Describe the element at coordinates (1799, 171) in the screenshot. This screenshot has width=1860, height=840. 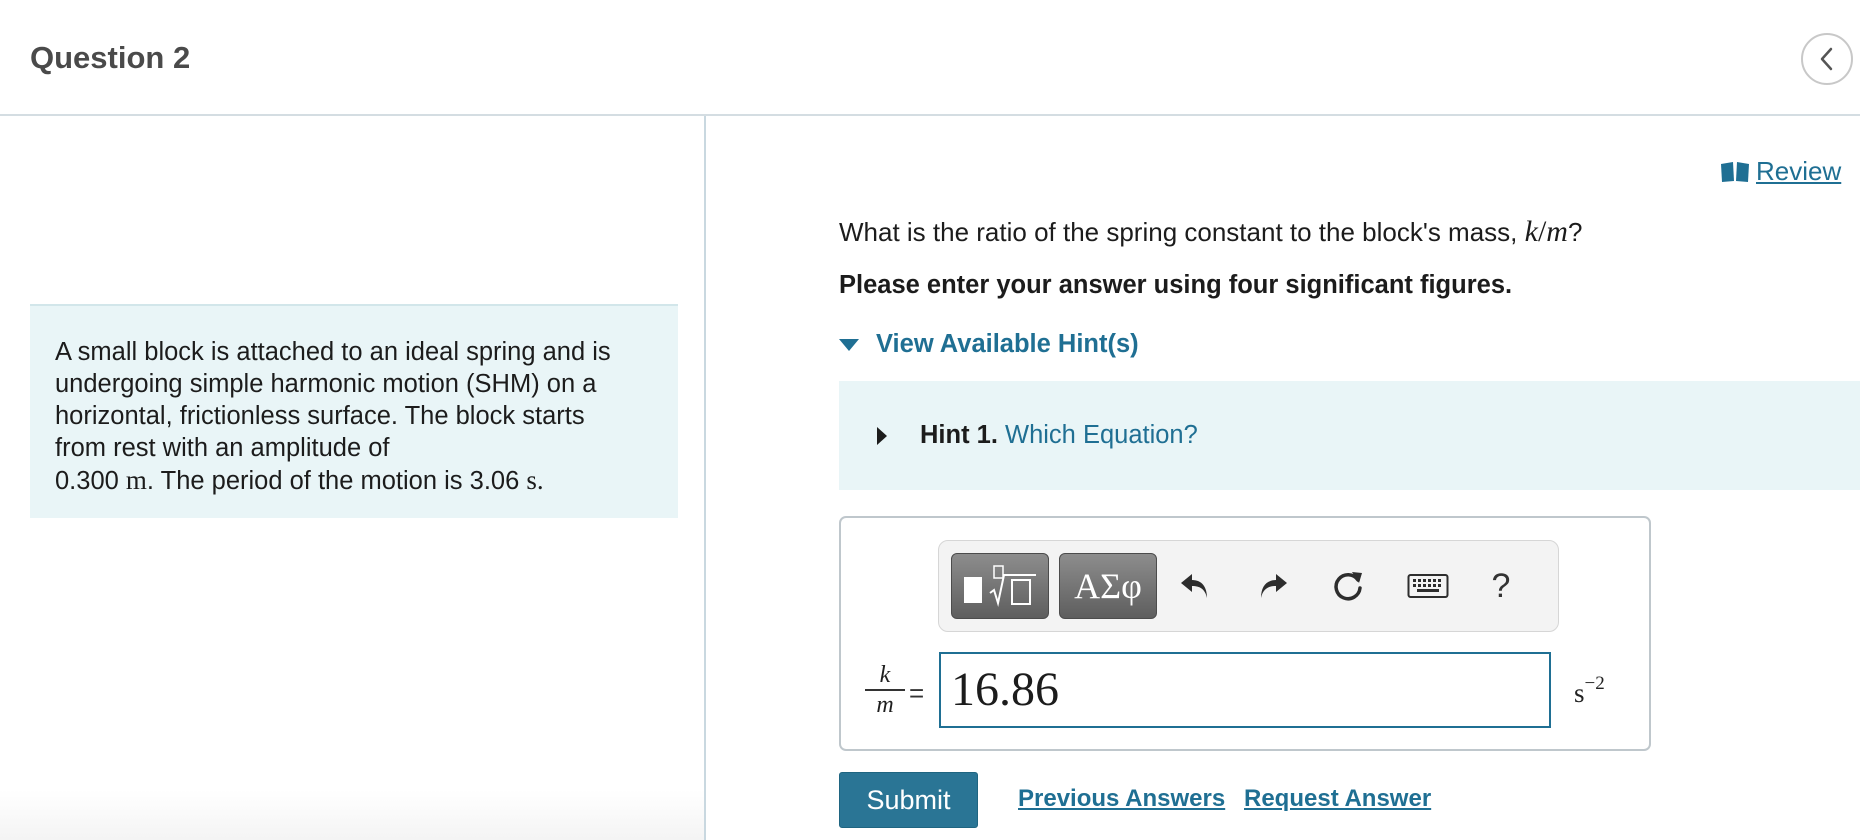
I see `review-label: Review` at that location.